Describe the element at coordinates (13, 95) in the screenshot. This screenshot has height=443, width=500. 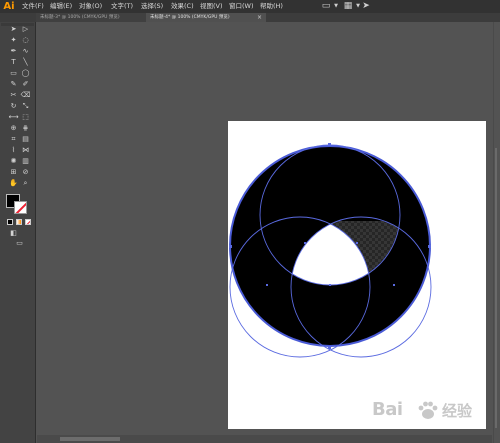
I see `shaper-icon: ✂` at that location.